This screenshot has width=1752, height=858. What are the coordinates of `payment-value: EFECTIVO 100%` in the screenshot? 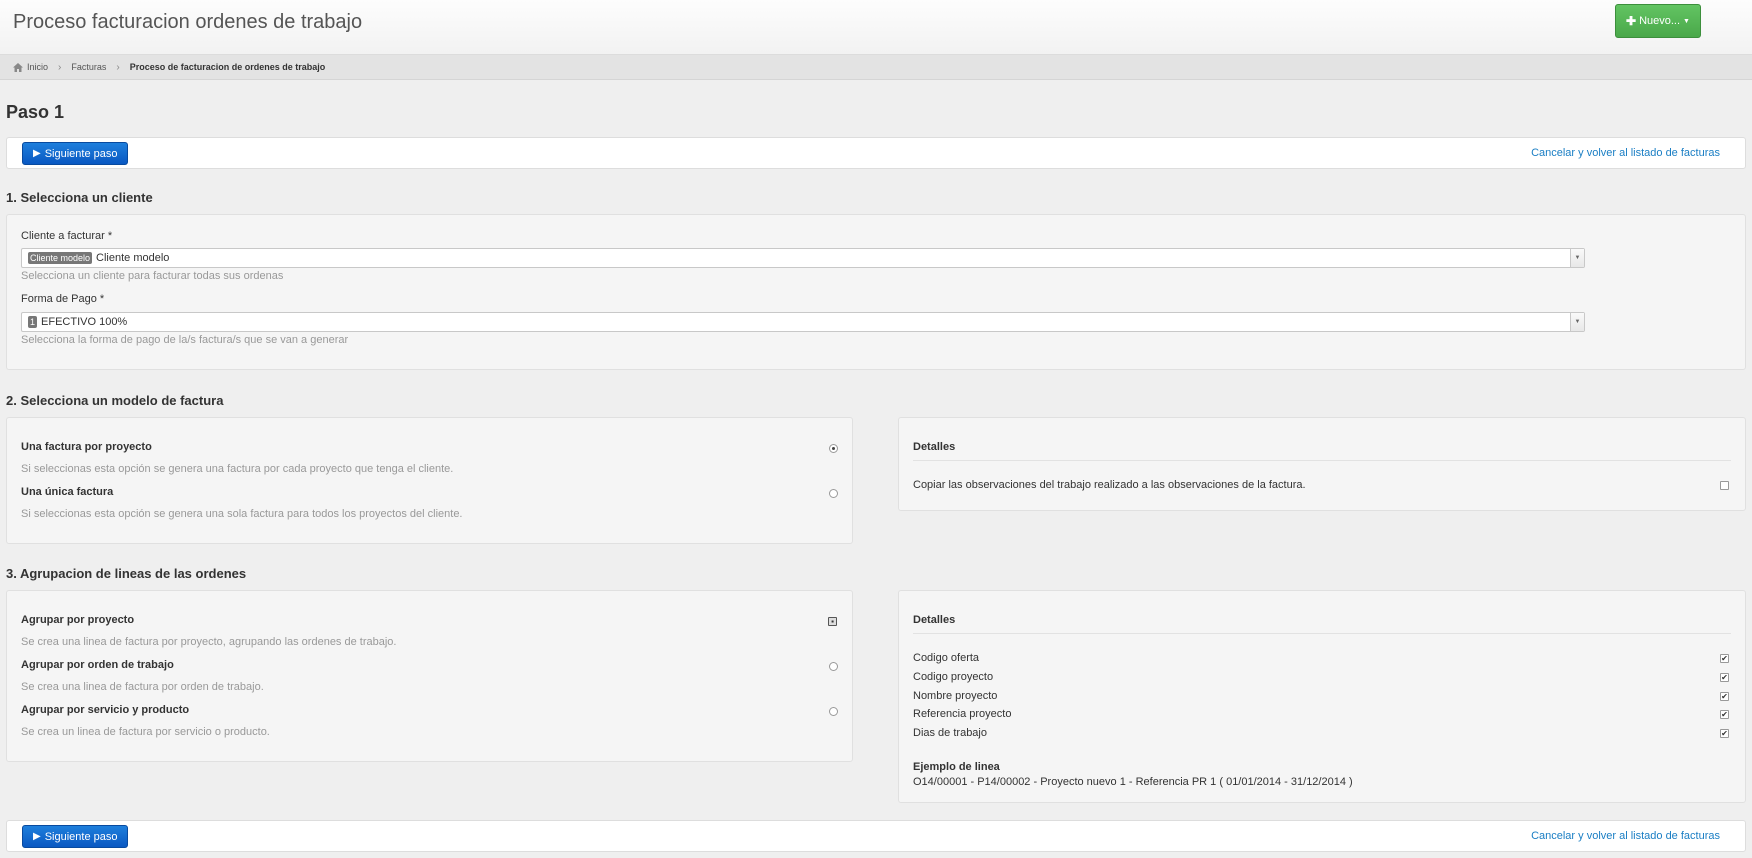 It's located at (84, 322).